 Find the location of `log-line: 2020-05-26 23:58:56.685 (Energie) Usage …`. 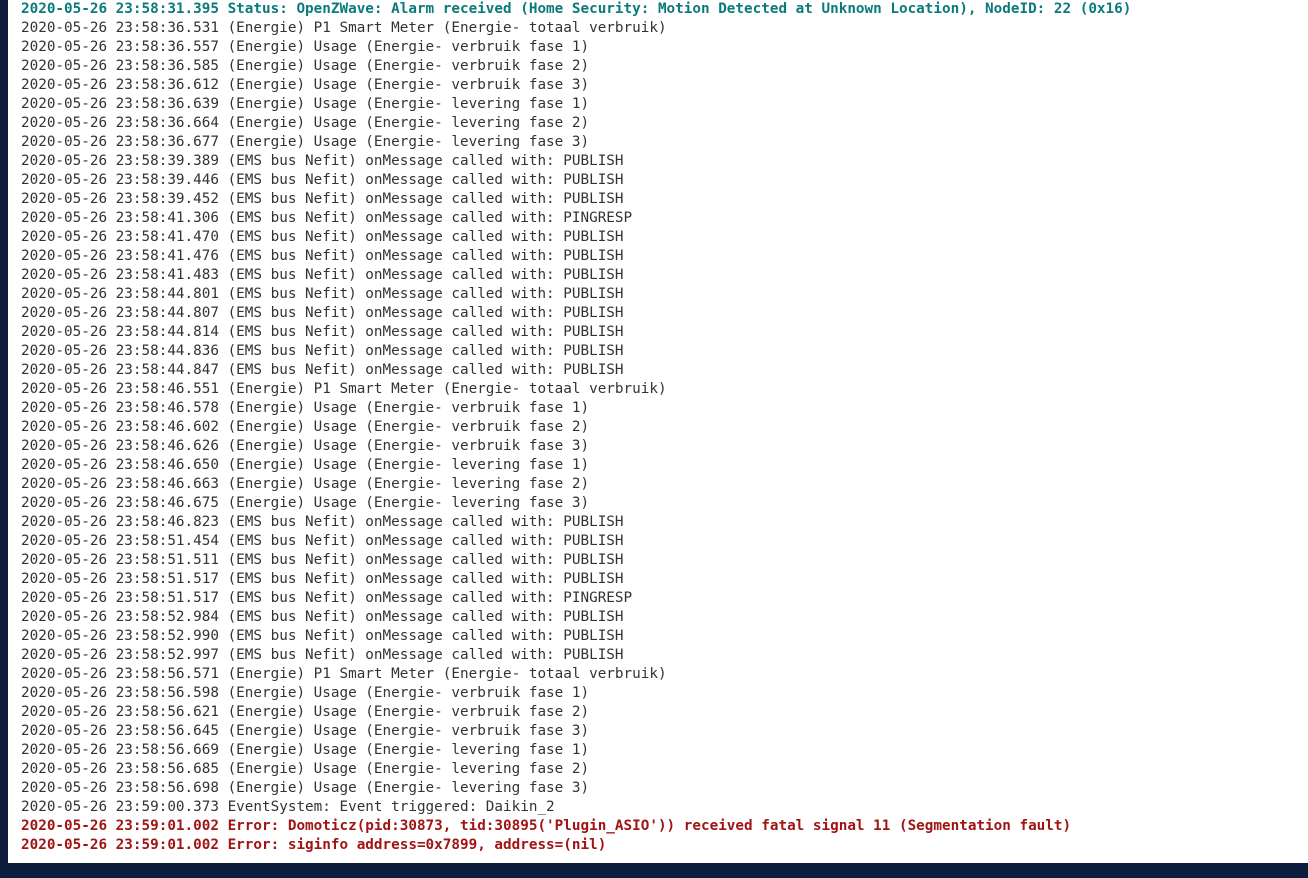

log-line: 2020-05-26 23:58:56.685 (Energie) Usage … is located at coordinates (305, 769).